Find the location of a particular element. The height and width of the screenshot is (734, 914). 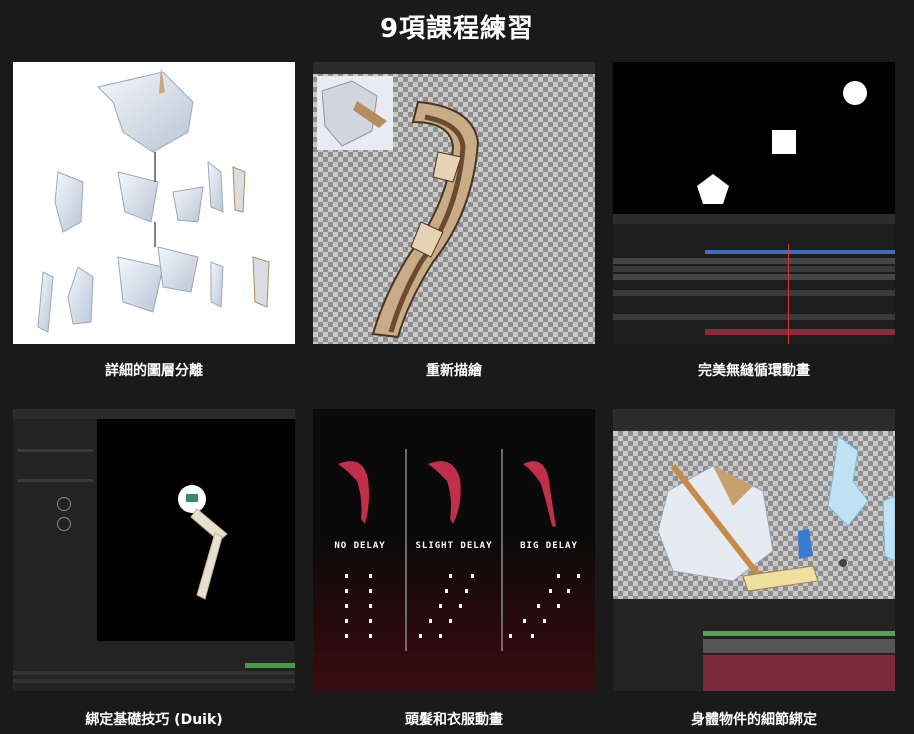

pentagon-shape is located at coordinates (713, 189).